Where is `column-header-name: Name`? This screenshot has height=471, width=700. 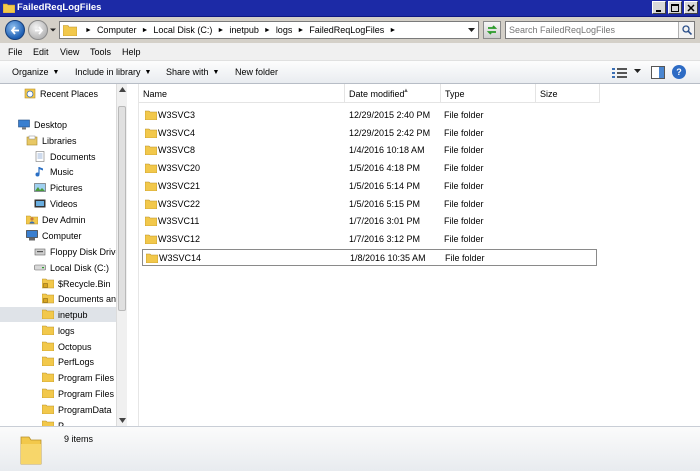
column-header-name: Name is located at coordinates (242, 93).